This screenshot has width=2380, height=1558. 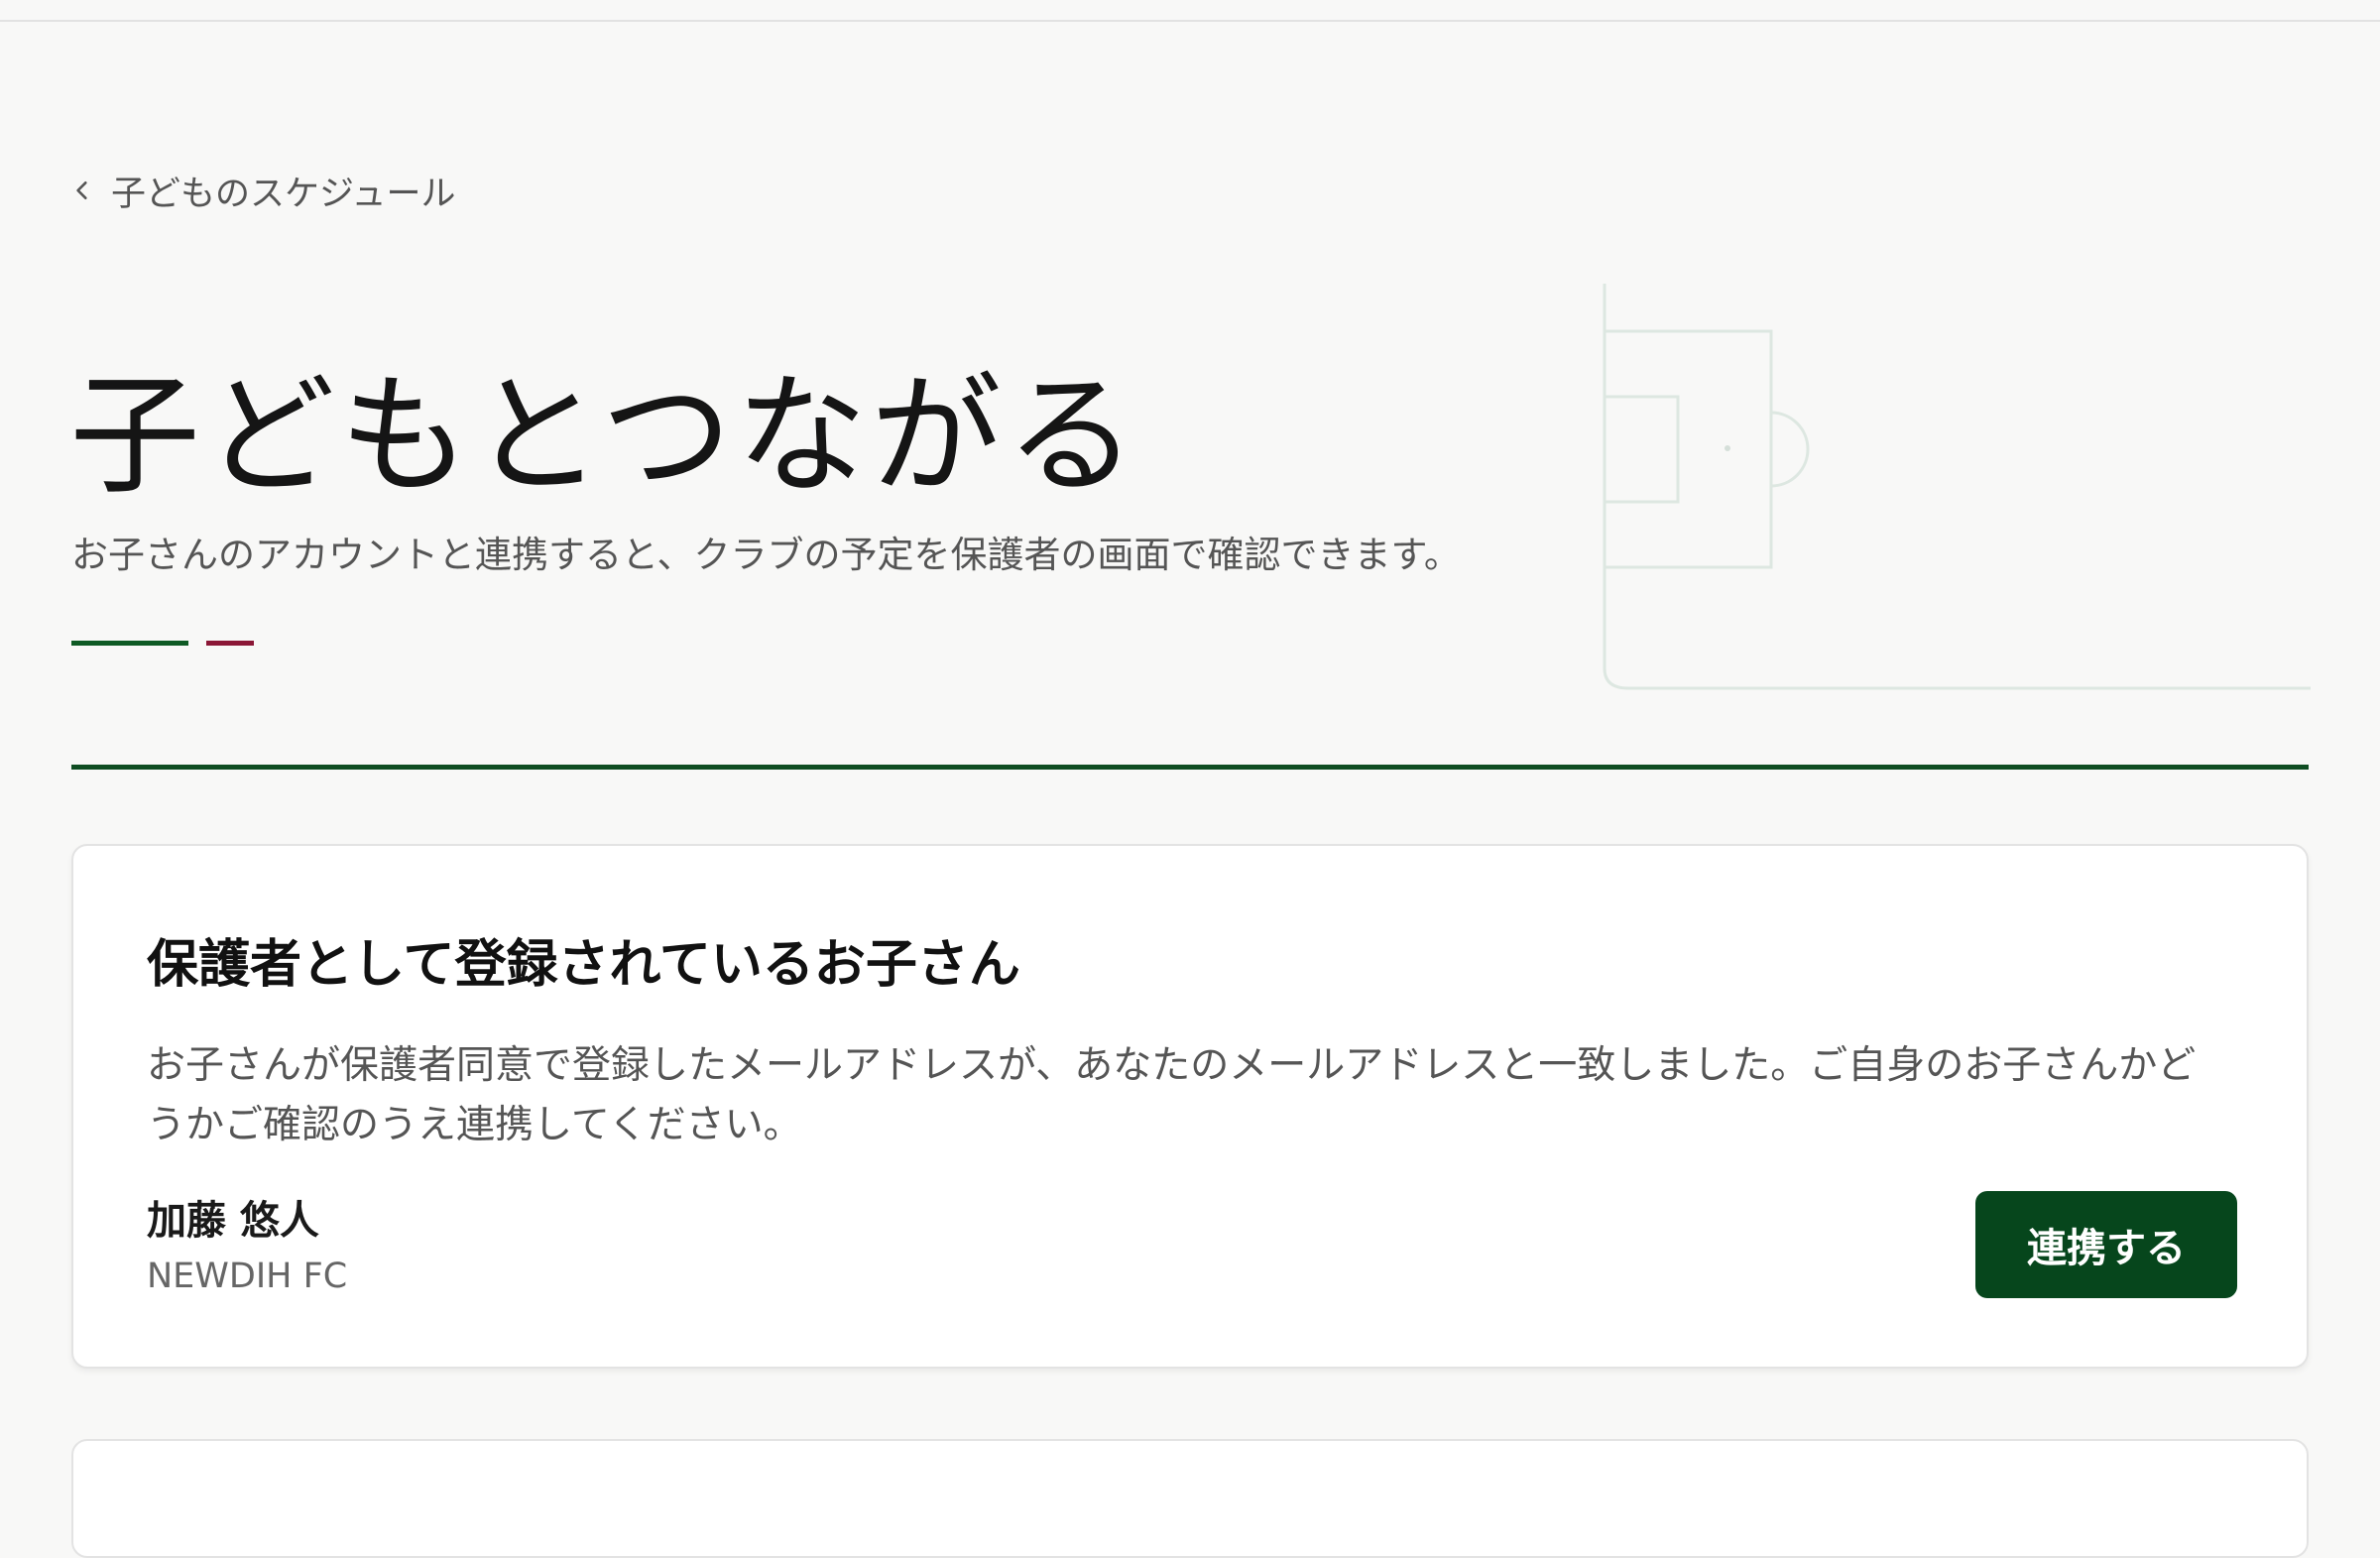 What do you see at coordinates (1190, 11) in the screenshot?
I see `top-bar` at bounding box center [1190, 11].